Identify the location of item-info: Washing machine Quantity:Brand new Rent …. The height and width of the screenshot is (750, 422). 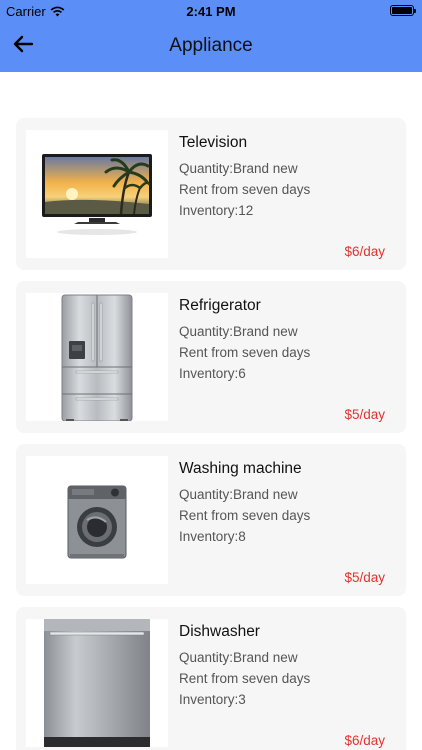
(244, 503).